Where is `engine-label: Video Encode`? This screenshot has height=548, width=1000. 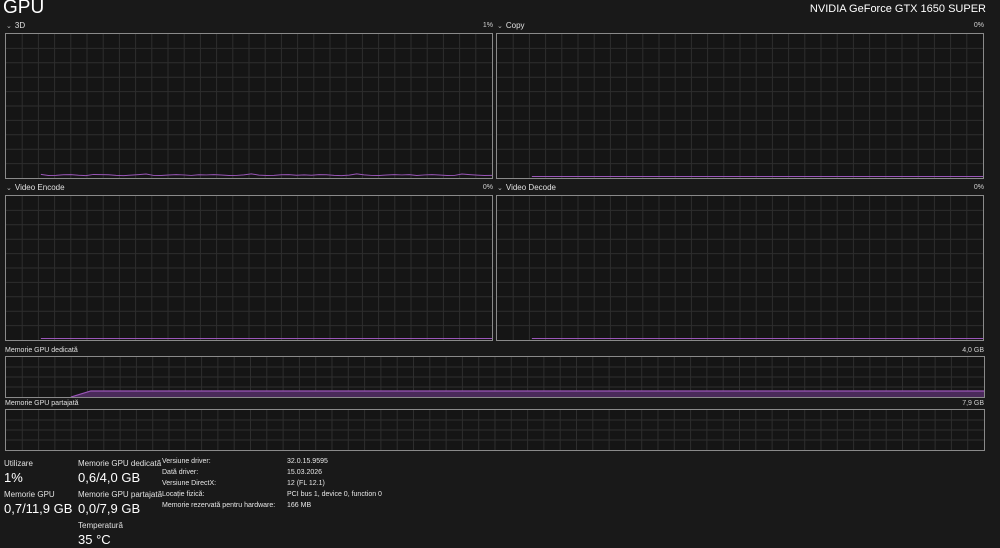
engine-label: Video Encode is located at coordinates (39, 187).